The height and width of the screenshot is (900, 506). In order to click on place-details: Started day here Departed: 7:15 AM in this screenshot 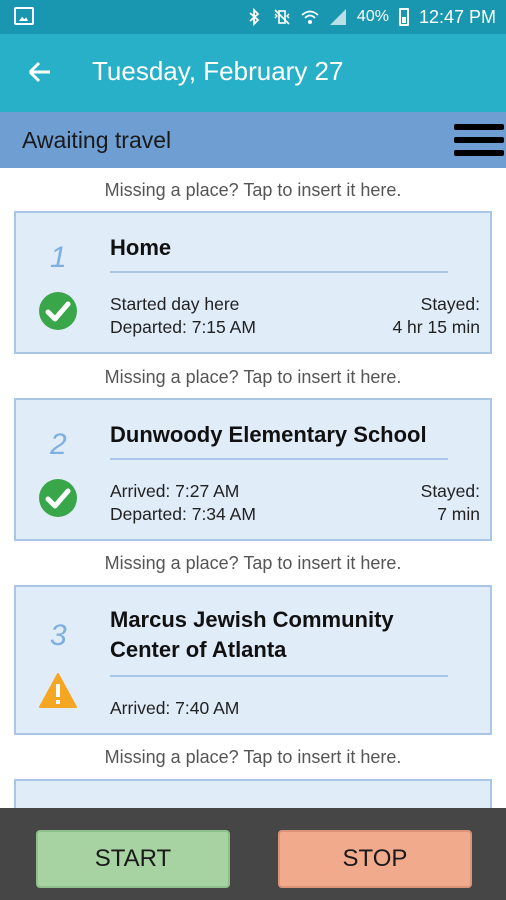, I will do `click(183, 316)`.